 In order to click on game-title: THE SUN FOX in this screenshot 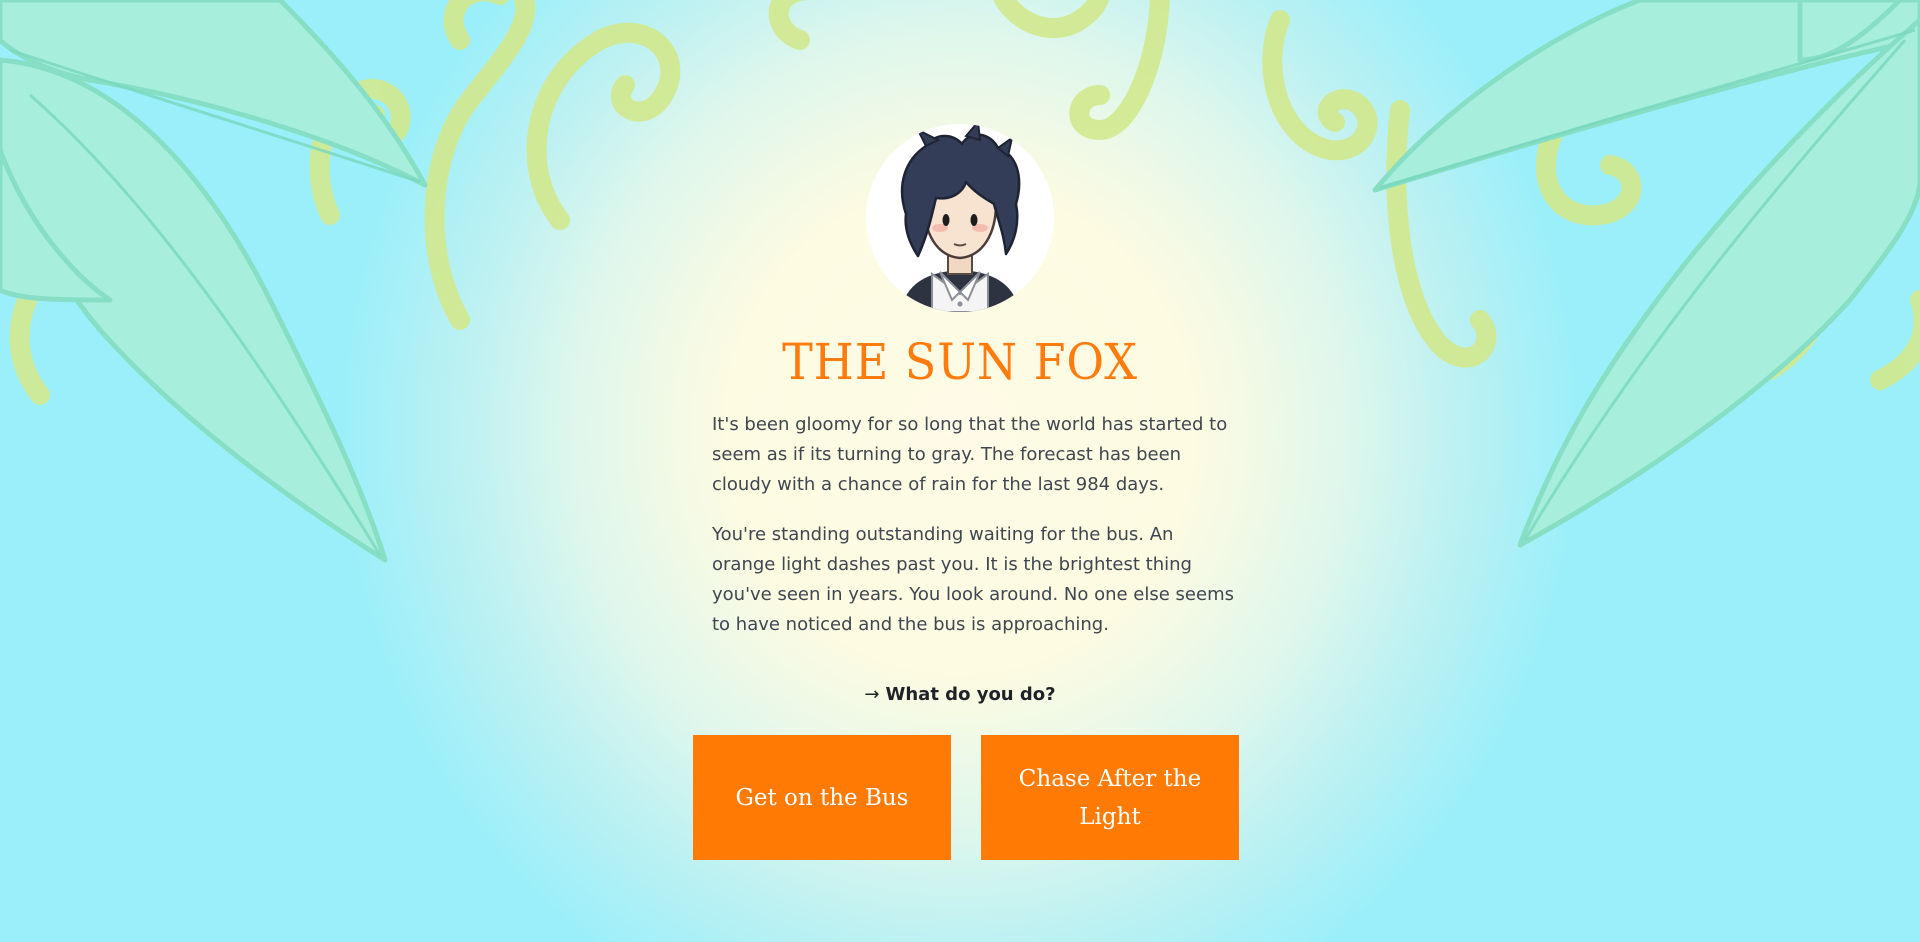, I will do `click(960, 362)`.